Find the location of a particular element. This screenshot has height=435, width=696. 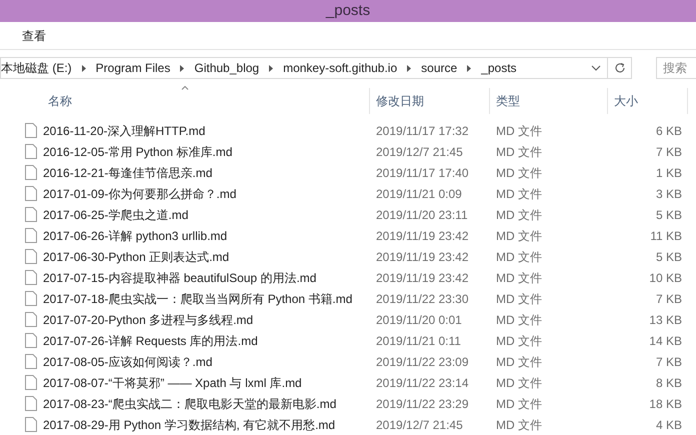

window-title: _posts is located at coordinates (348, 10).